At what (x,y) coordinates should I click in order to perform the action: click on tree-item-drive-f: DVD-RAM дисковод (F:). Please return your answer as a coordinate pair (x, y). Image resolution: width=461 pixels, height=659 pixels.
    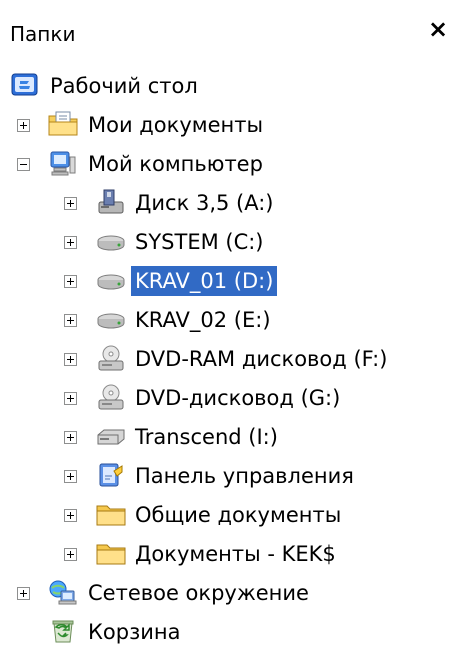
    Looking at the image, I should click on (230, 359).